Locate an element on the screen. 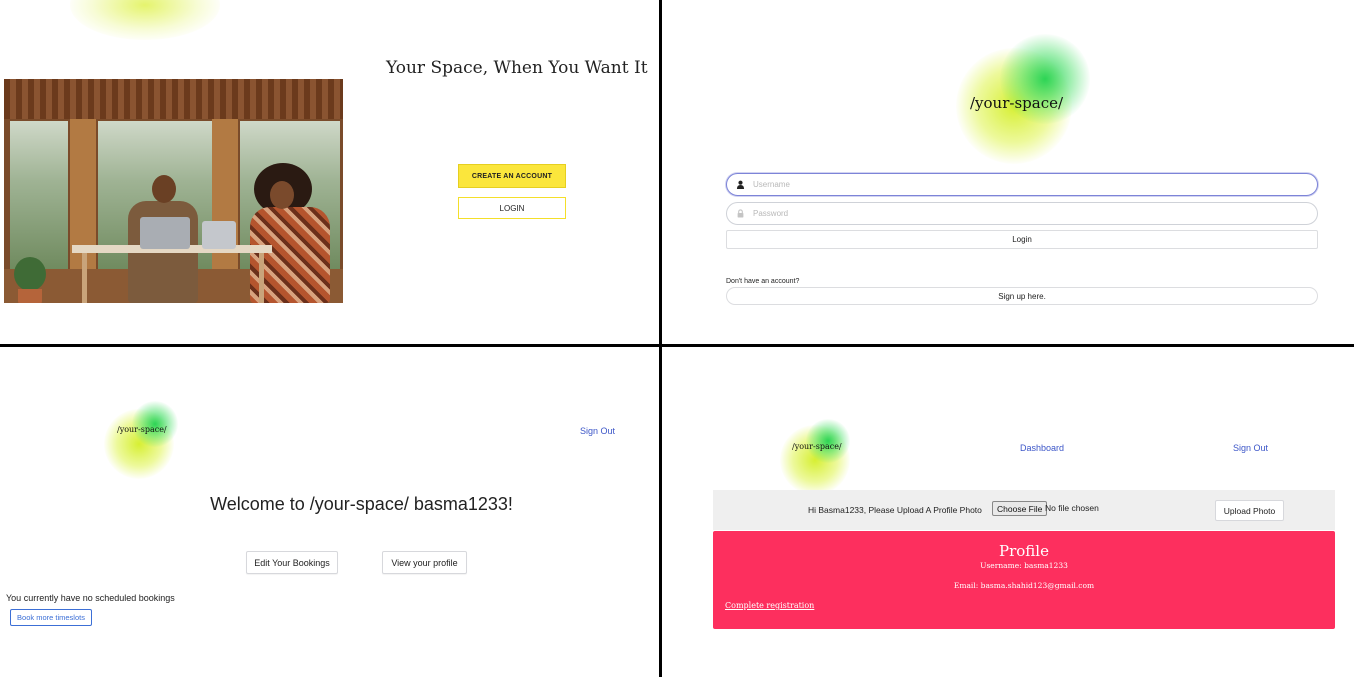 The height and width of the screenshot is (677, 1354). edit-bookings-button: Edit Your Bookings is located at coordinates (292, 562).